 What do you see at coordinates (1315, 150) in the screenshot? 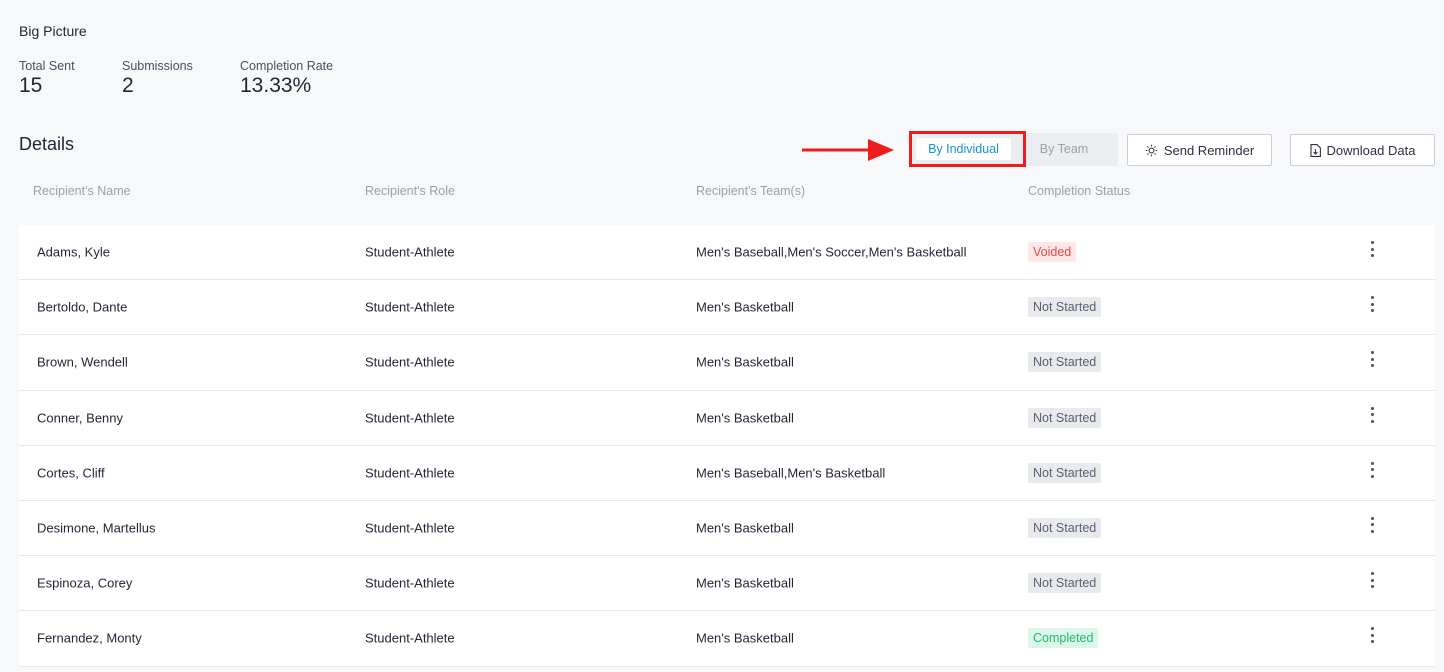
I see `file-download-icon` at bounding box center [1315, 150].